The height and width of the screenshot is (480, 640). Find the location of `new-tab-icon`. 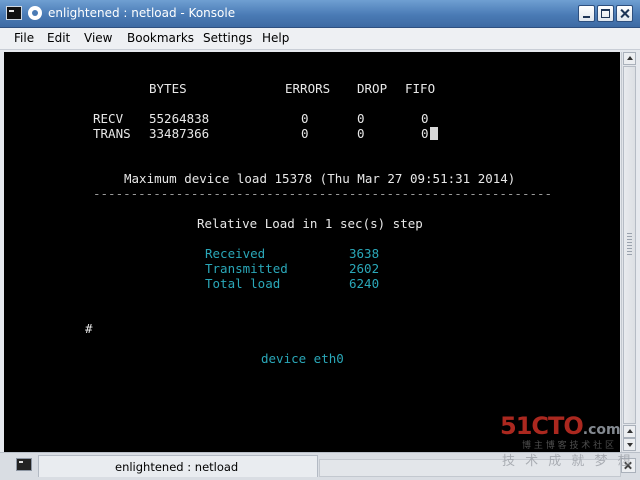

new-tab-icon is located at coordinates (24, 464).